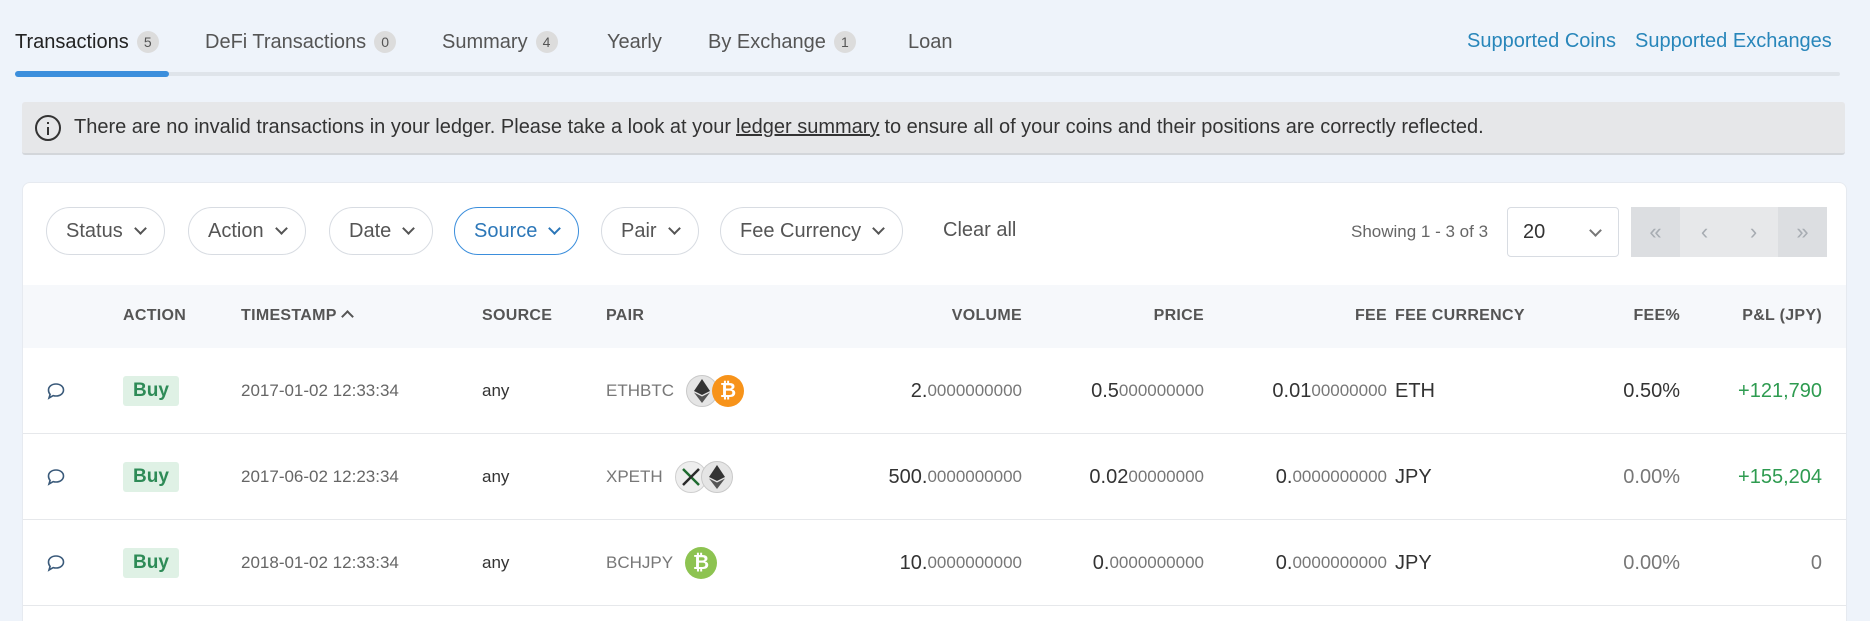 This screenshot has height=621, width=1870. I want to click on tab-by-exchange: By Exchange 1, so click(782, 42).